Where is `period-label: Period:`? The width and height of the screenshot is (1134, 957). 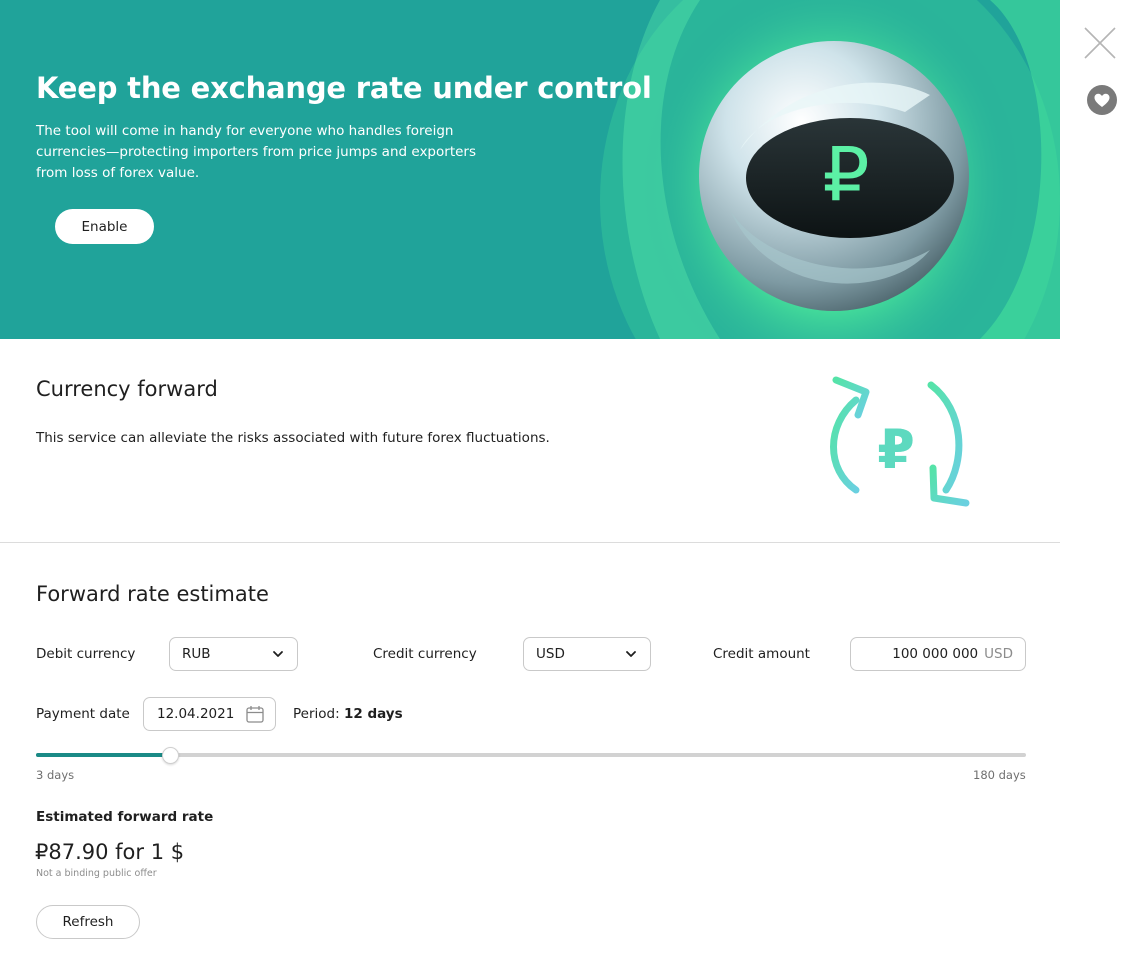 period-label: Period: is located at coordinates (316, 714).